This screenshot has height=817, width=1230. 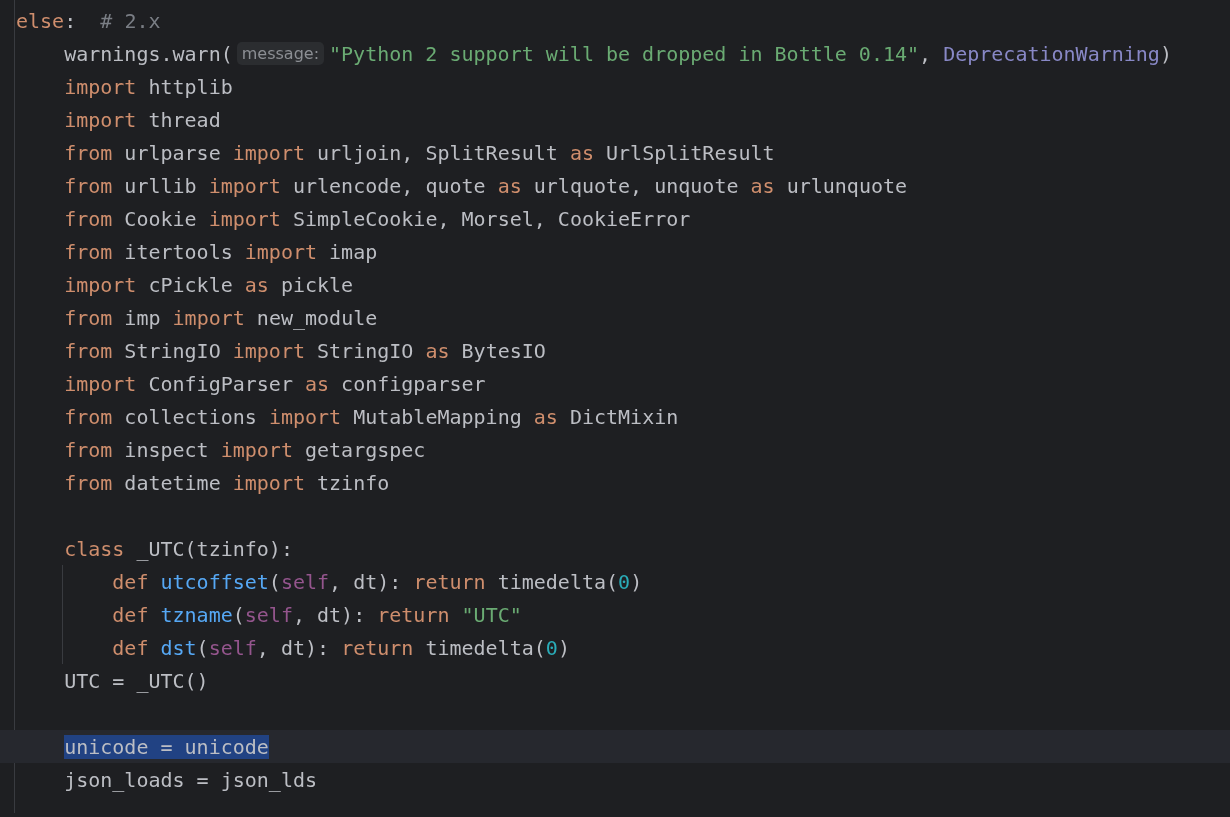 What do you see at coordinates (178, 548) in the screenshot?
I see `code-text: class _UTC(tzinfo):` at bounding box center [178, 548].